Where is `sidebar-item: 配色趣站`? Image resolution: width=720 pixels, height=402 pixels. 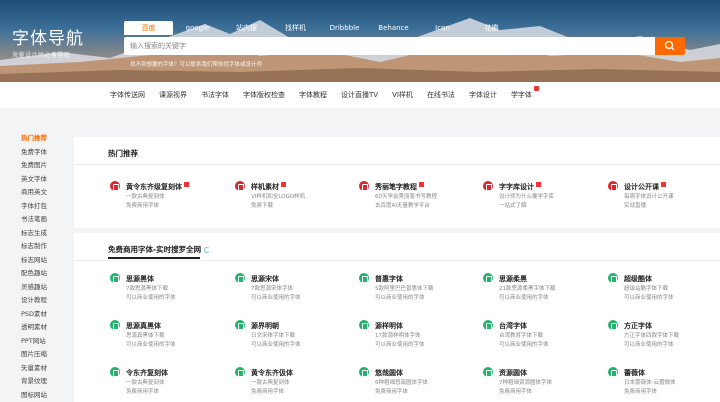
sidebar-item: 配色趣站 is located at coordinates (33, 274).